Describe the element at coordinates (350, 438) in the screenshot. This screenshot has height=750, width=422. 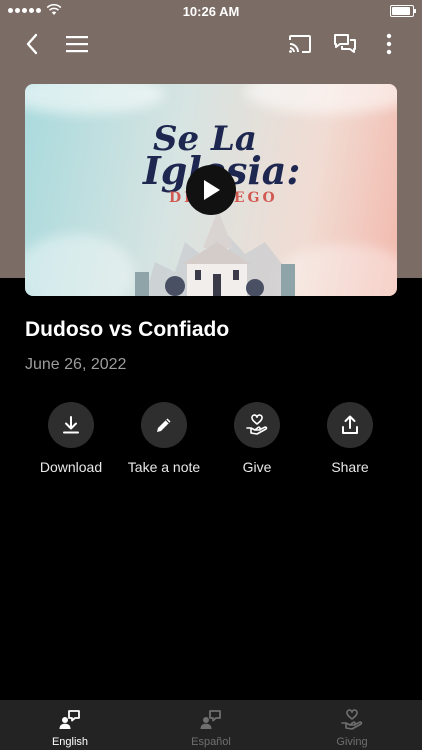
I see `share-button: Share` at that location.